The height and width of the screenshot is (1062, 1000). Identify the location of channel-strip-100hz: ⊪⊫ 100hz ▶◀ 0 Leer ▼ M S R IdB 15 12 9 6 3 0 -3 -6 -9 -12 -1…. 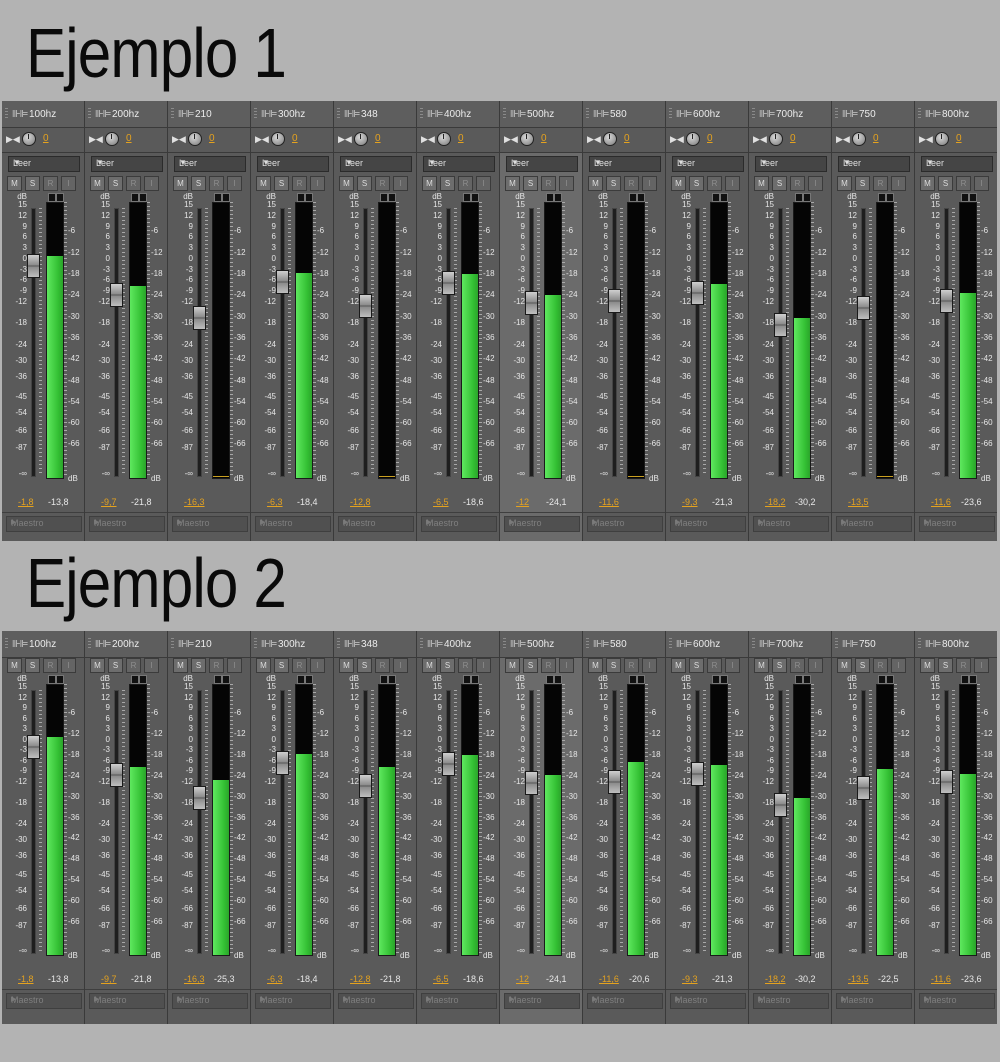
(43, 321).